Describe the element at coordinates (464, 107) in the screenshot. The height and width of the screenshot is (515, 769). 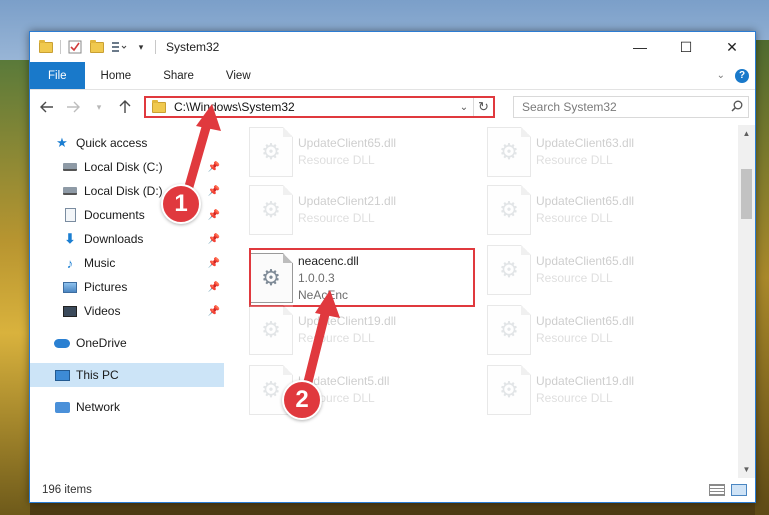
I see `address-dropdown-icon: ⌄` at that location.